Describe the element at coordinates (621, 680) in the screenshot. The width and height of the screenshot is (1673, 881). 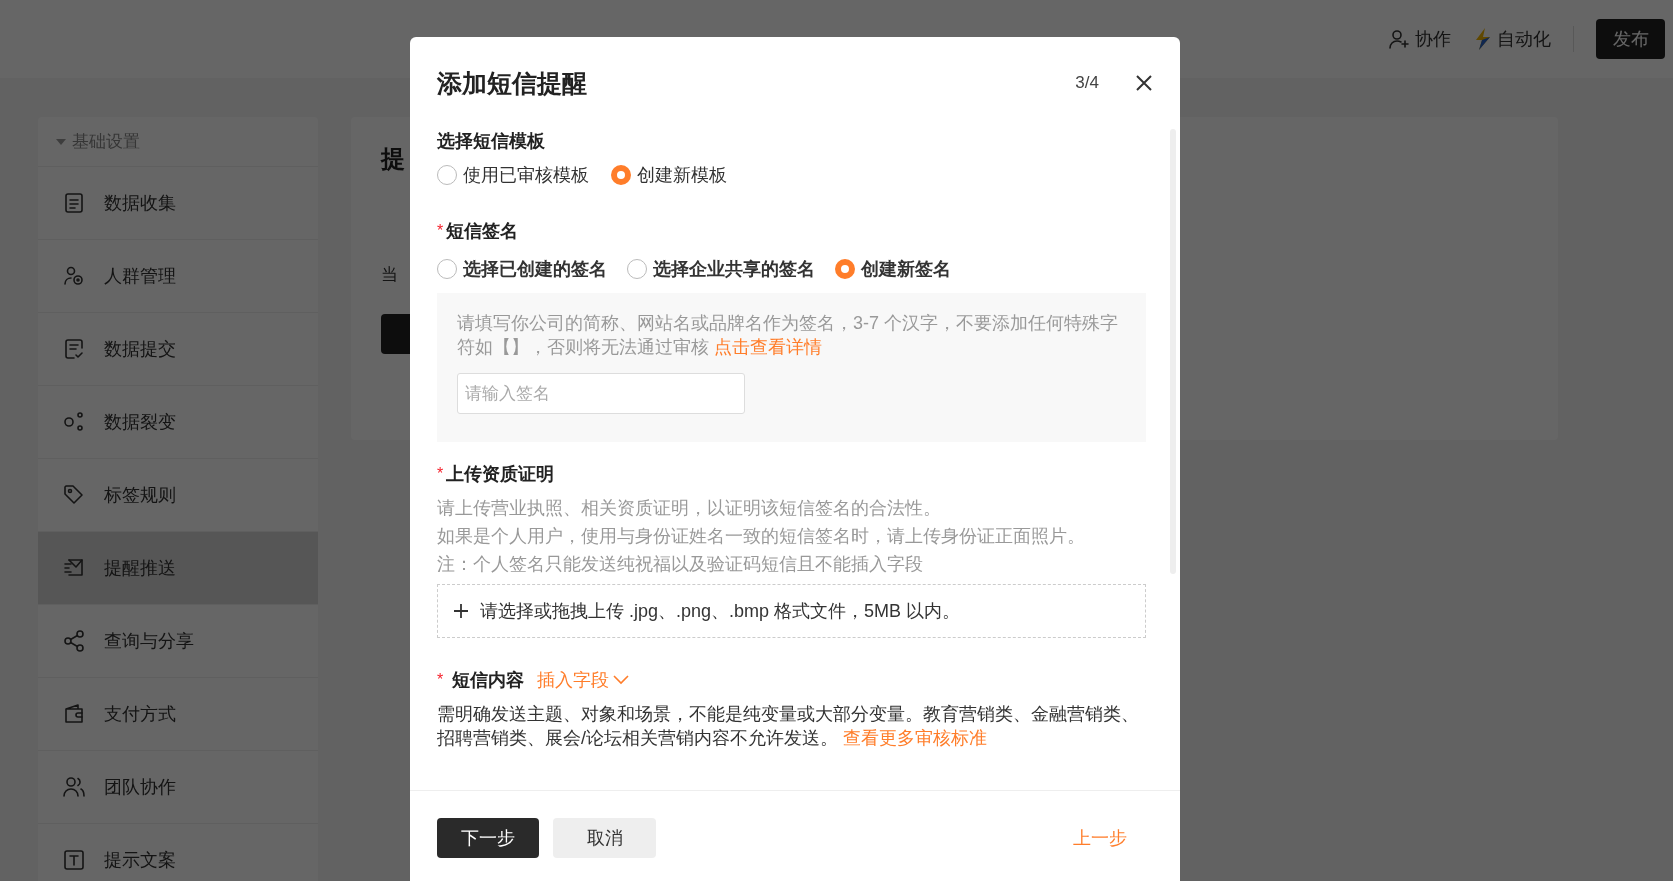
I see `chevron-down-icon` at that location.